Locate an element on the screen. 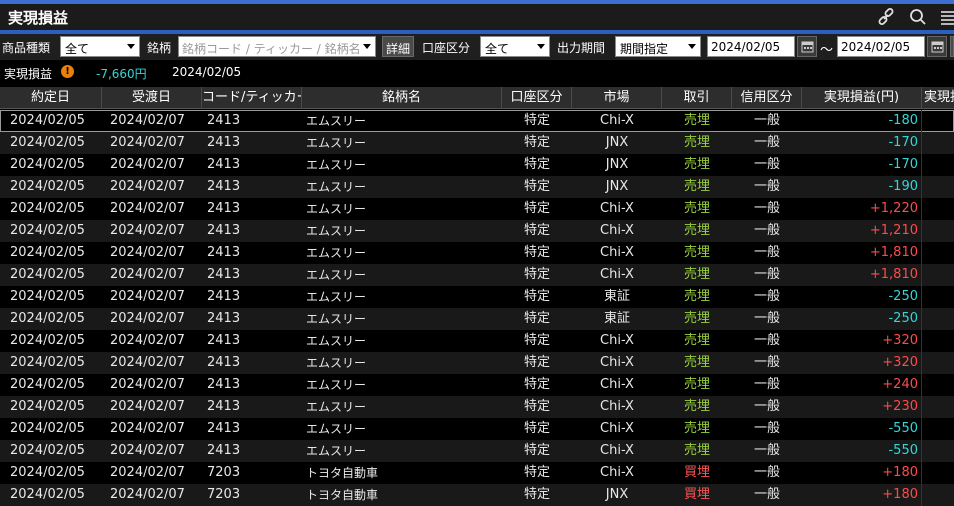 The height and width of the screenshot is (506, 954). warning-icon: ! is located at coordinates (67, 71).